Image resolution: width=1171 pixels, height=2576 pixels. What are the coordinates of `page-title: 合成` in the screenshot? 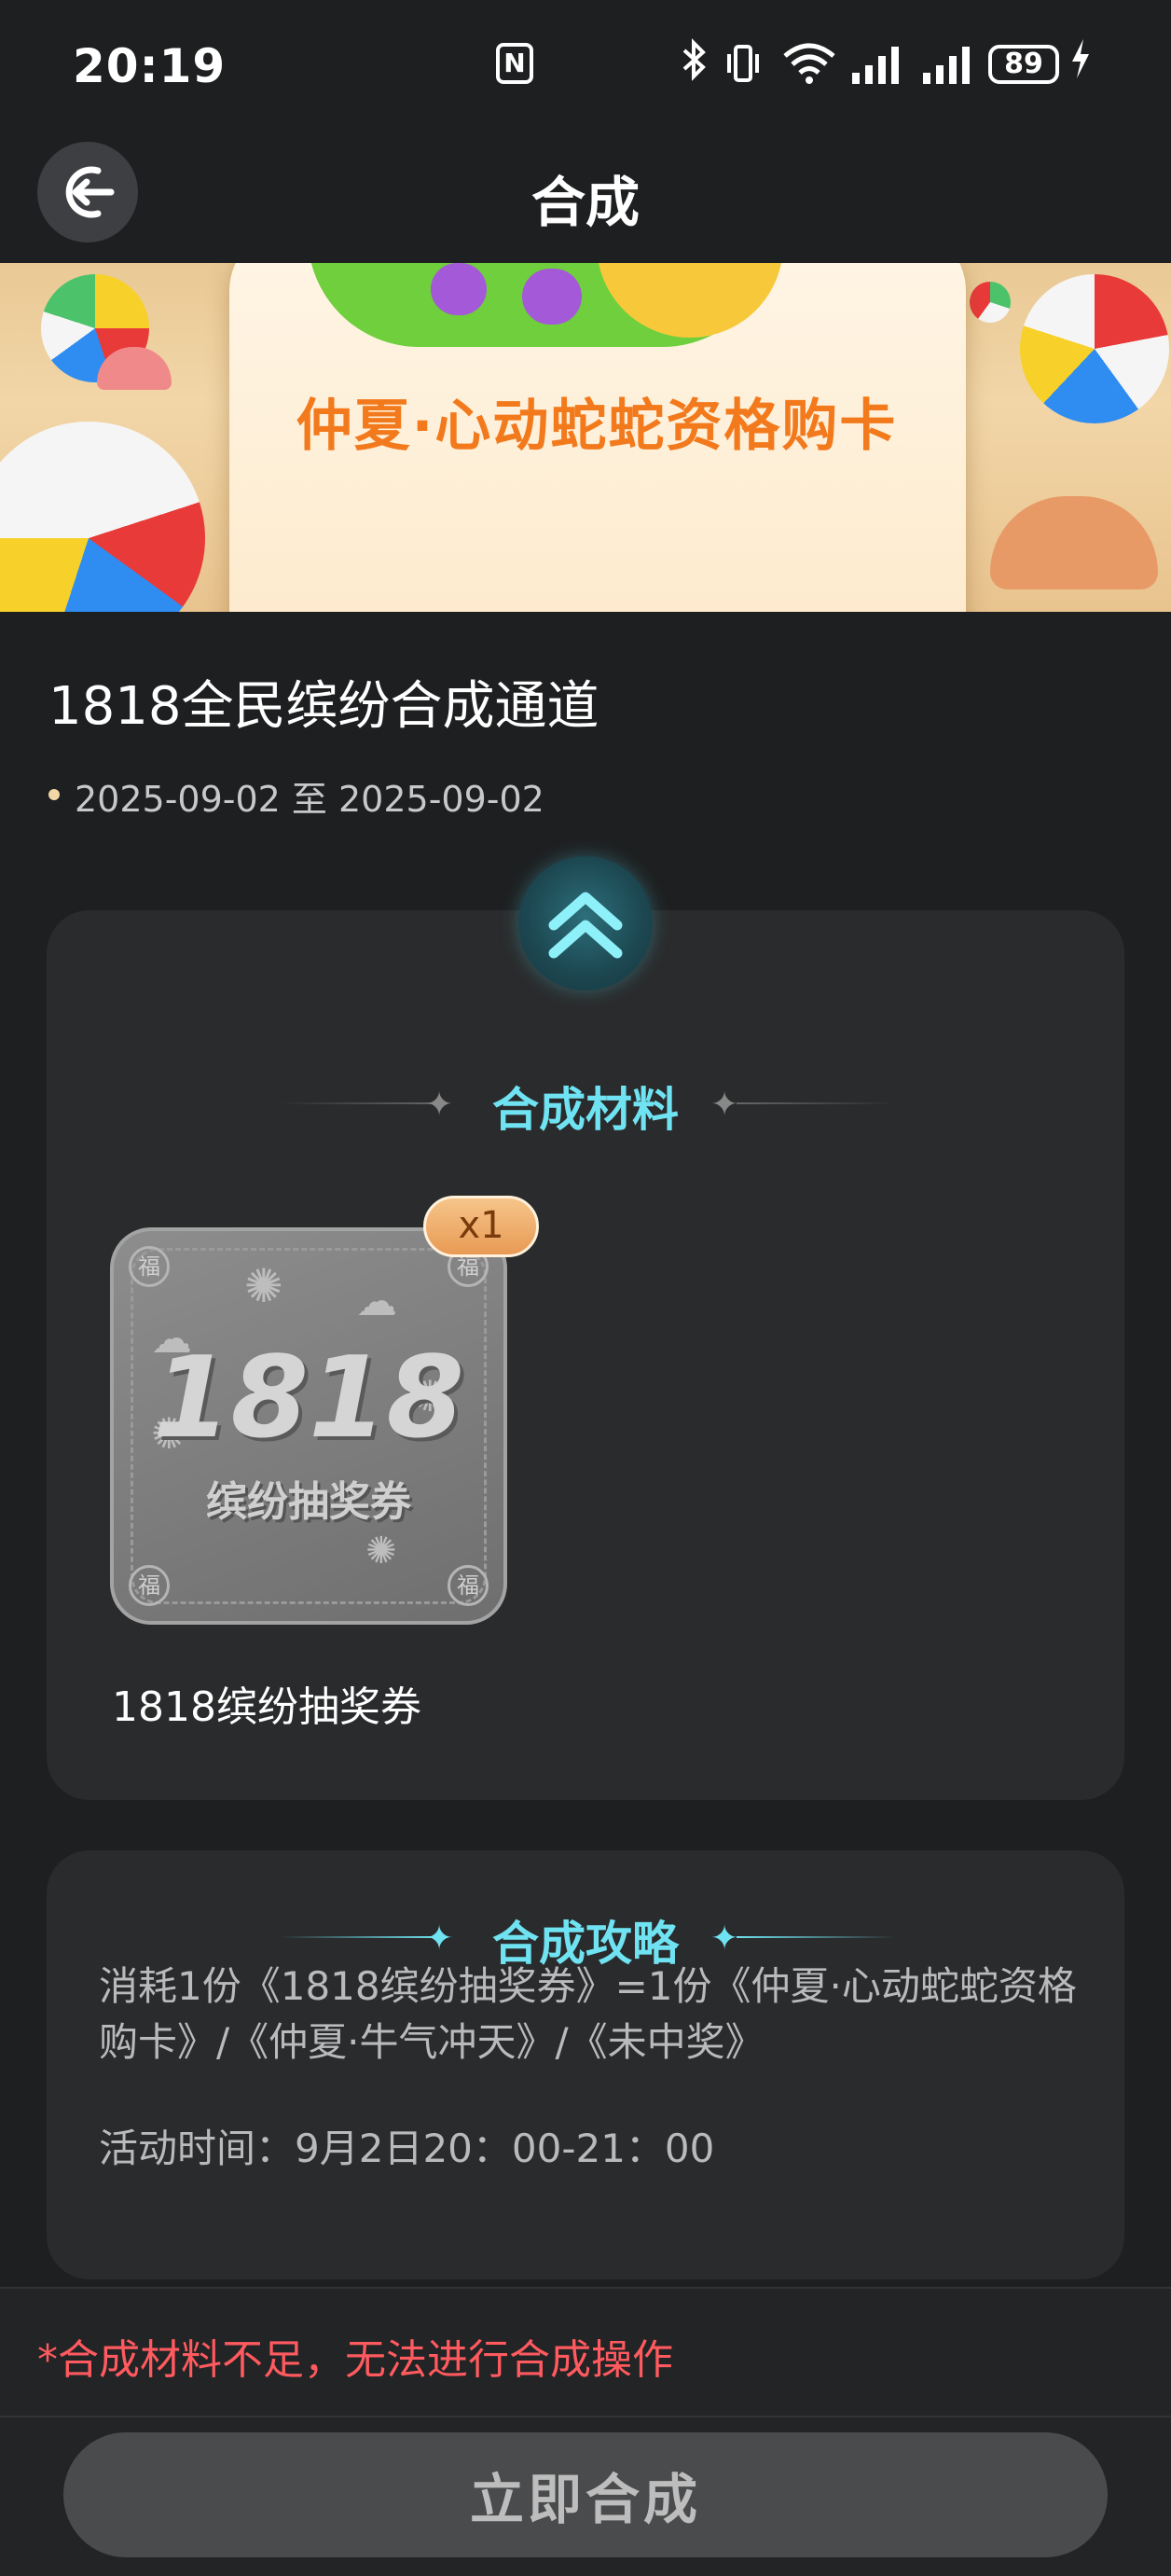 It's located at (585, 202).